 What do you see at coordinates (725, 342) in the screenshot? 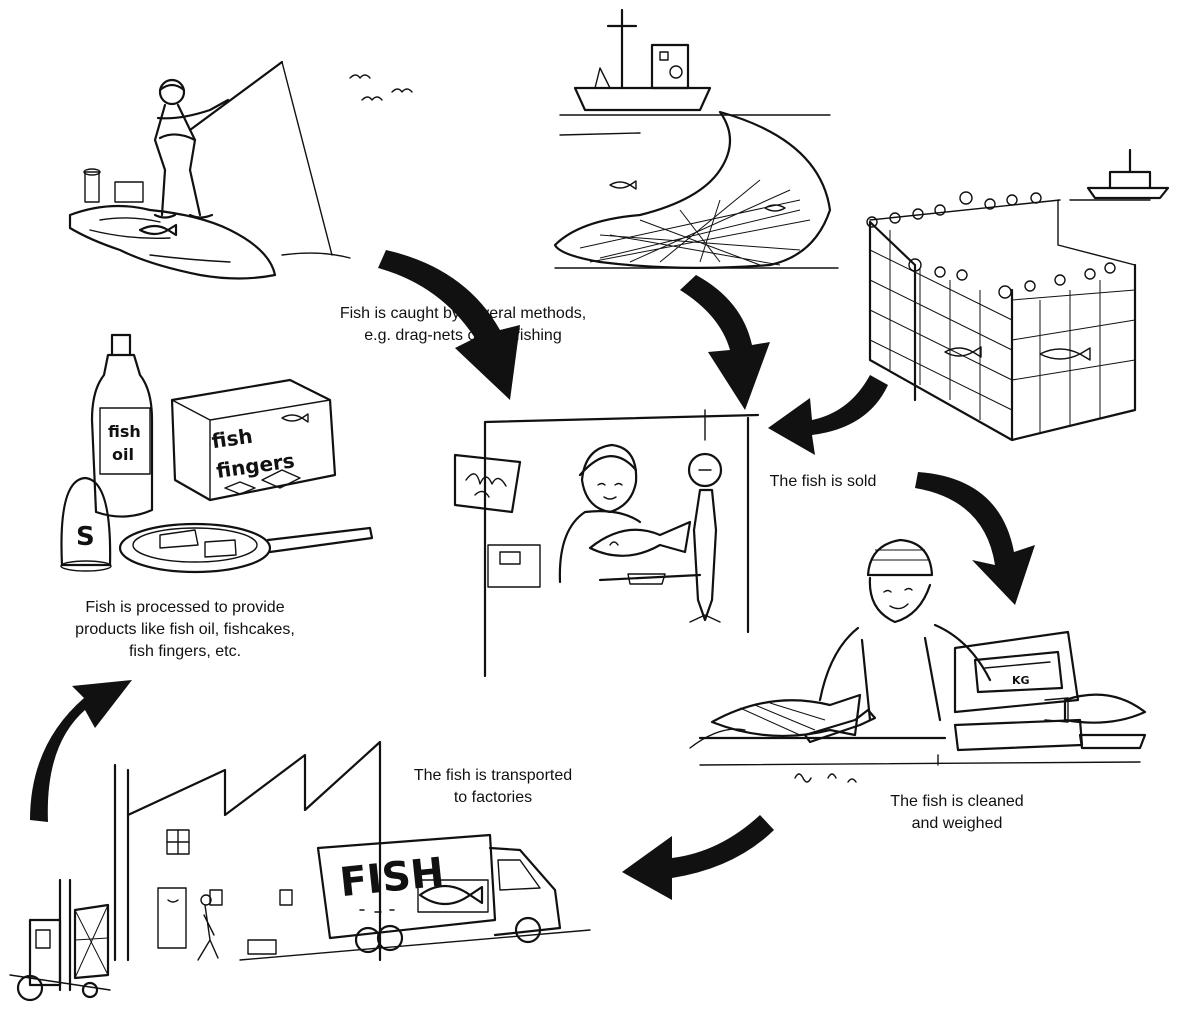
I see `arrow-caught-to-sold-center` at bounding box center [725, 342].